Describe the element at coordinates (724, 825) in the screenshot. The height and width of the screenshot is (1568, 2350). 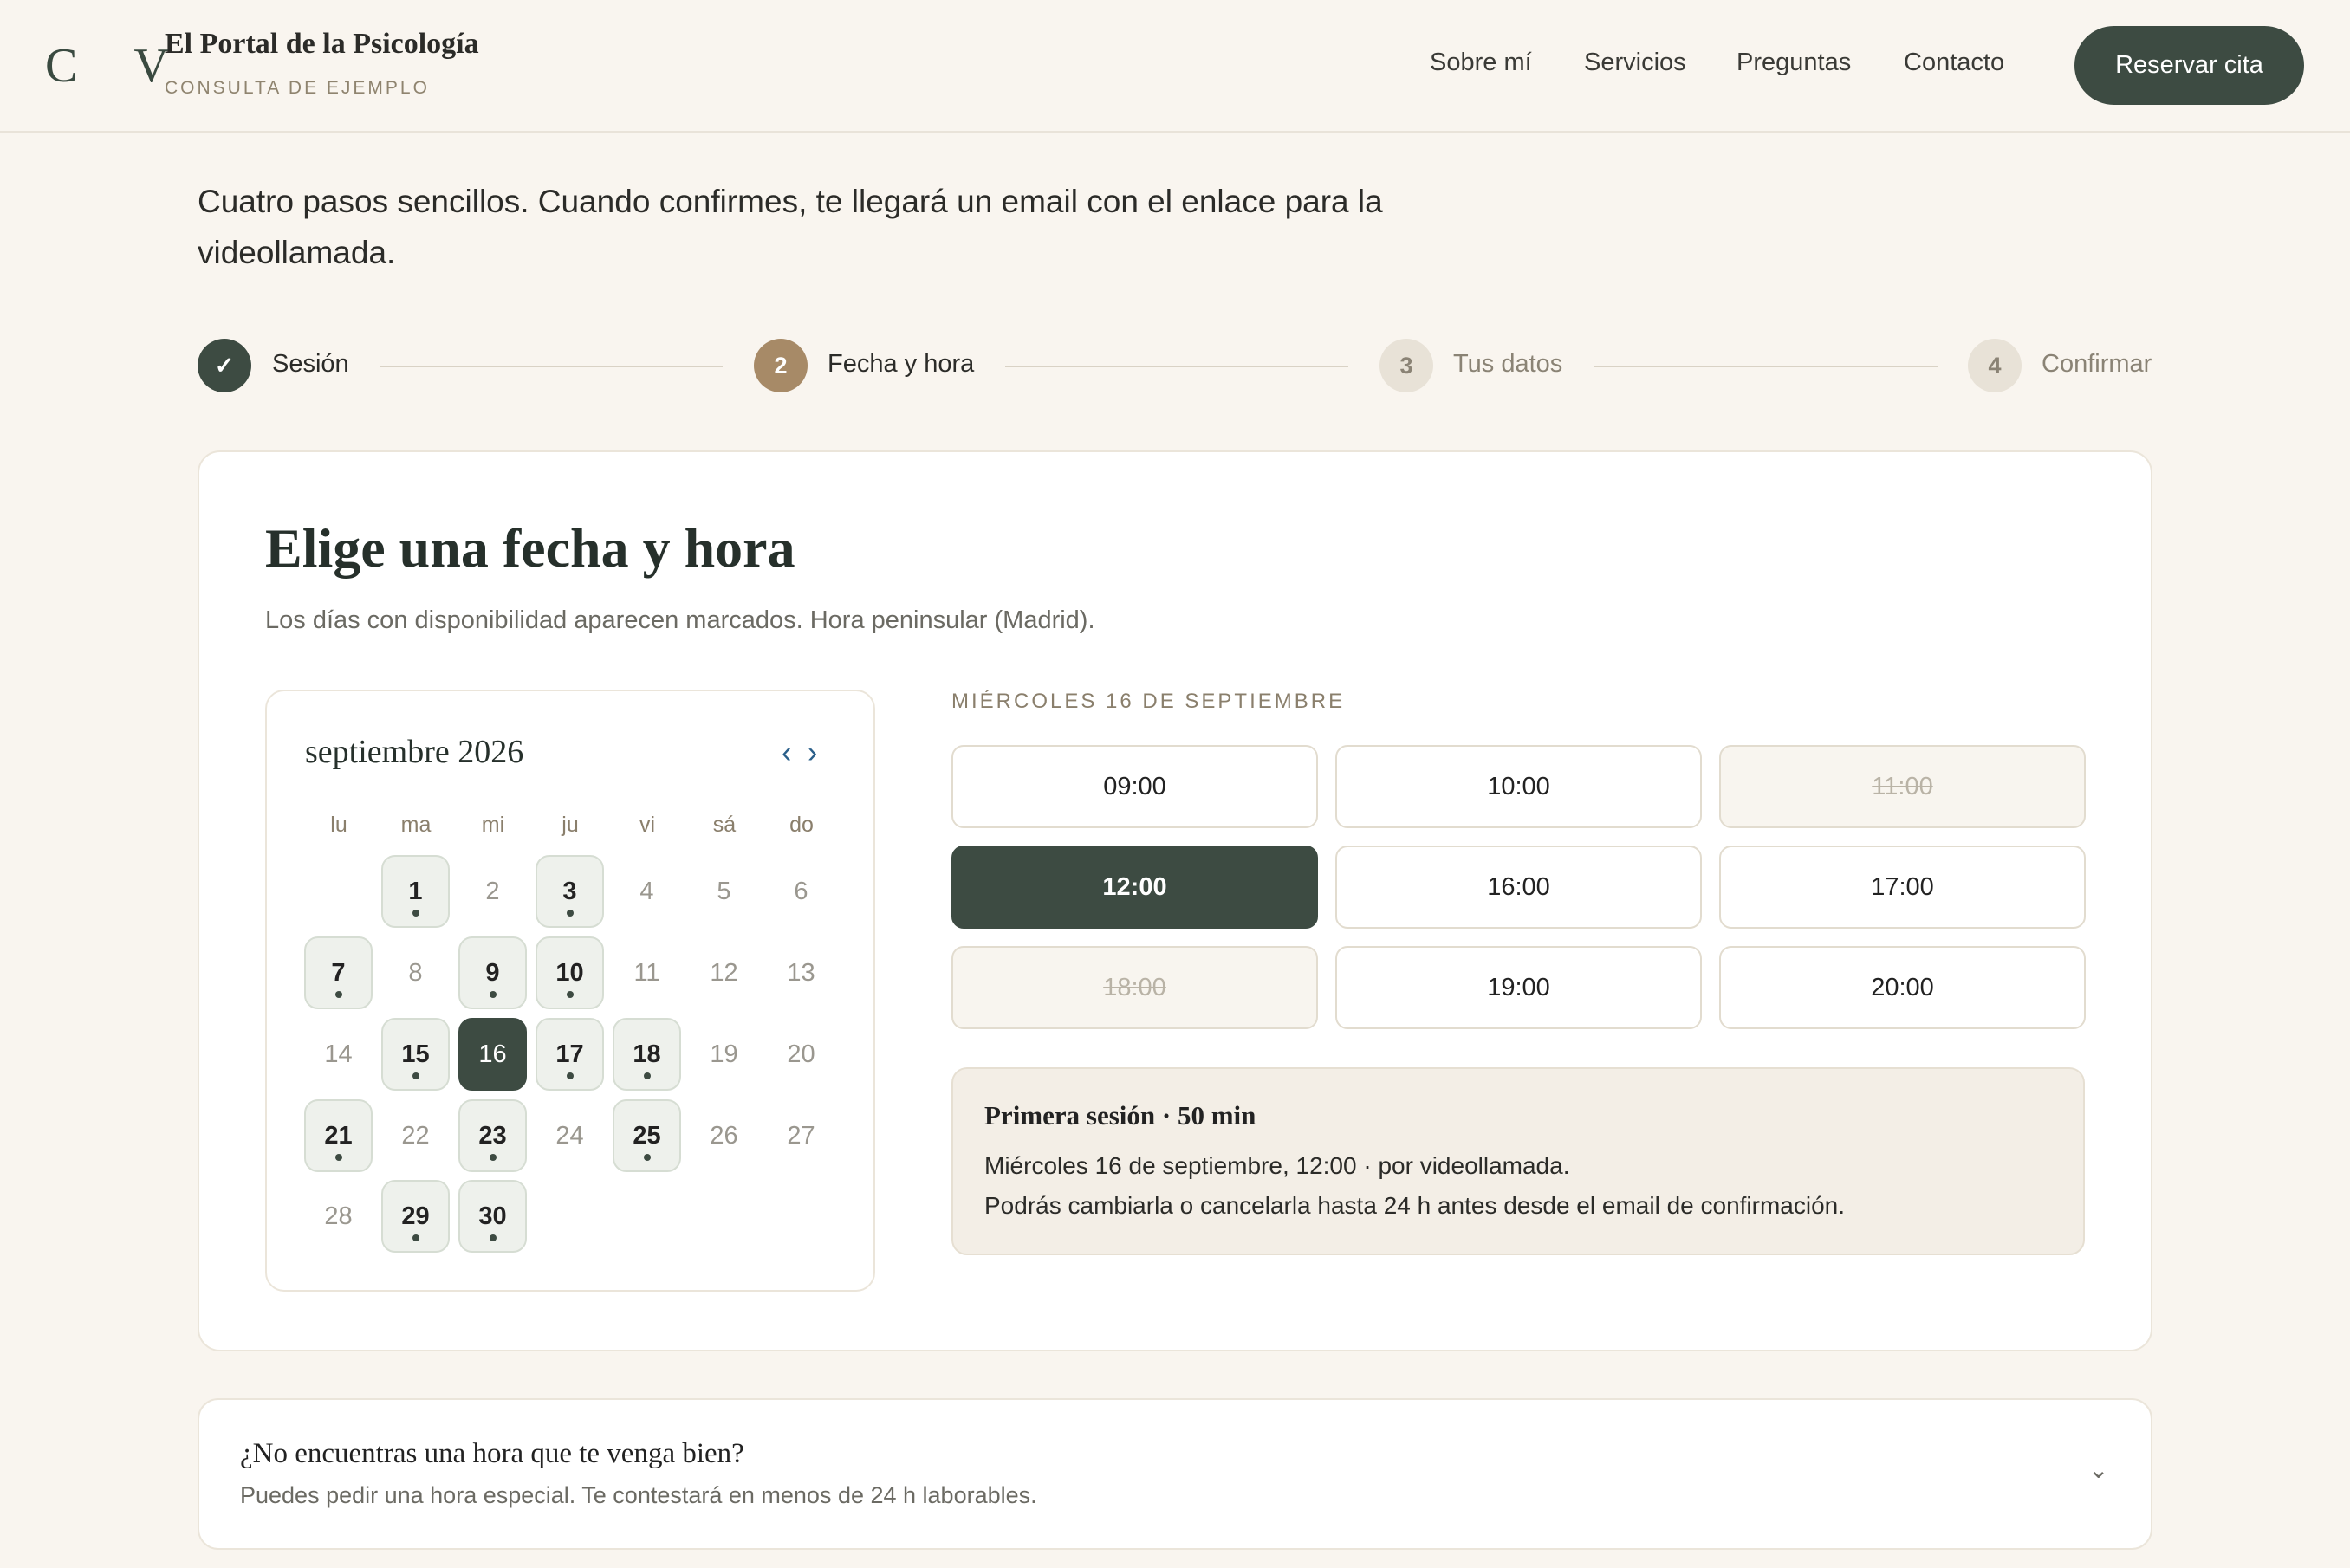
I see `weekday-label: sá` at that location.